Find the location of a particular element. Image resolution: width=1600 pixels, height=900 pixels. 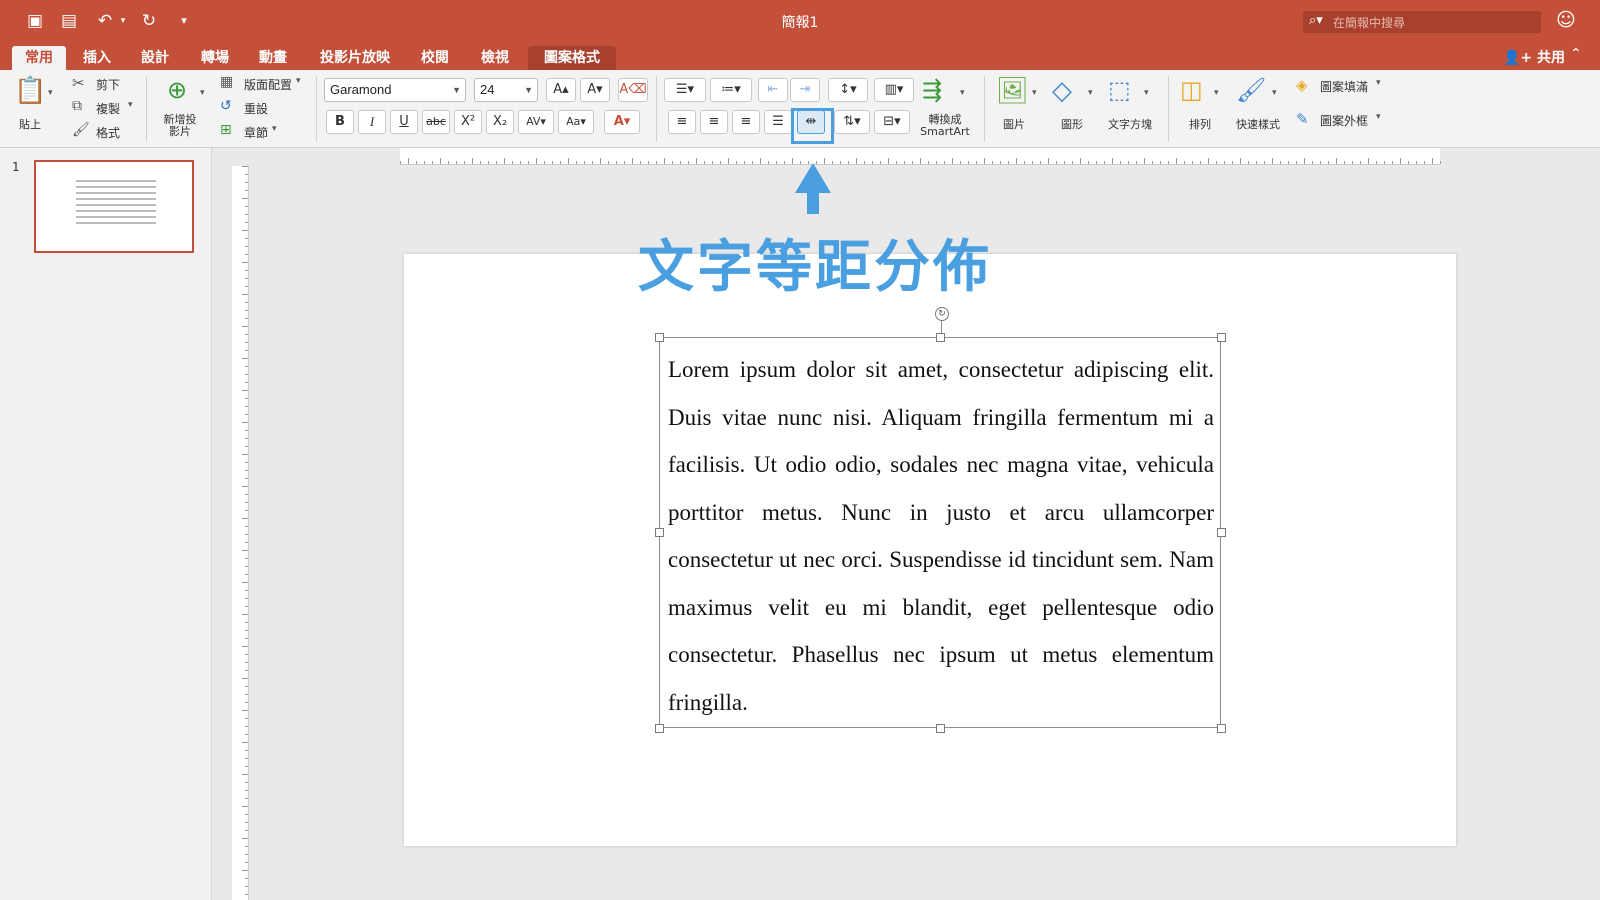

layout-icon: ▦ is located at coordinates (226, 82).